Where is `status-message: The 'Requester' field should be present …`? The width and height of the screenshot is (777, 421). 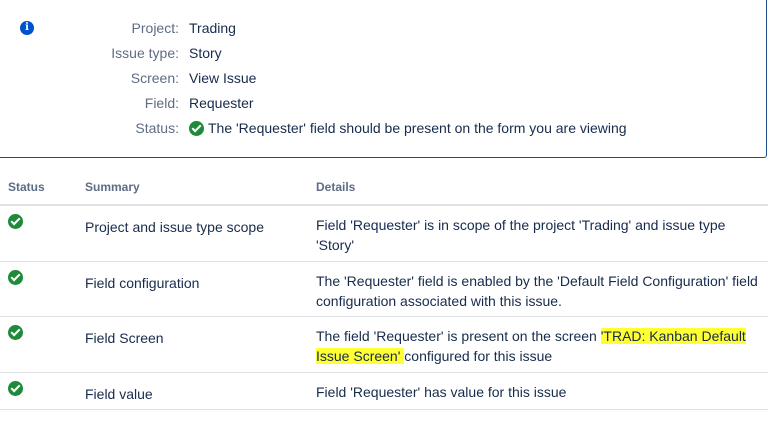 status-message: The 'Requester' field should be present … is located at coordinates (417, 128).